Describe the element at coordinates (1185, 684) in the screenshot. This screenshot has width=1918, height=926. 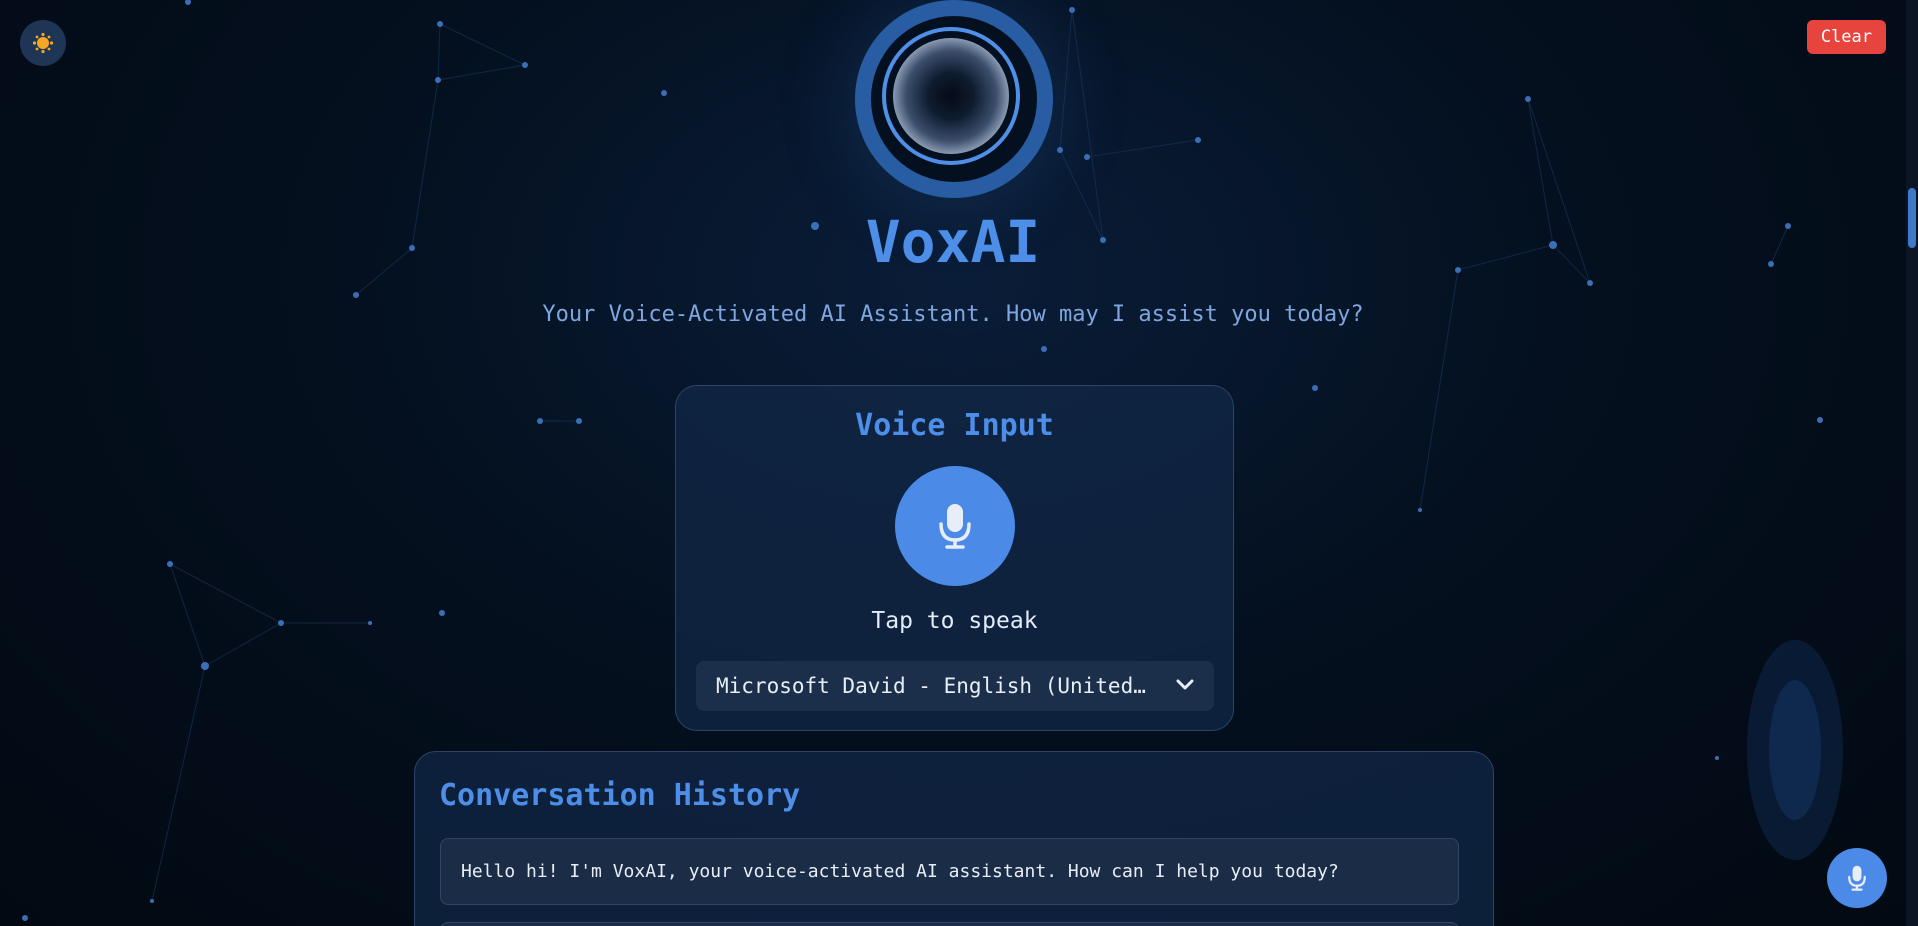
I see `chevron-down-icon` at that location.